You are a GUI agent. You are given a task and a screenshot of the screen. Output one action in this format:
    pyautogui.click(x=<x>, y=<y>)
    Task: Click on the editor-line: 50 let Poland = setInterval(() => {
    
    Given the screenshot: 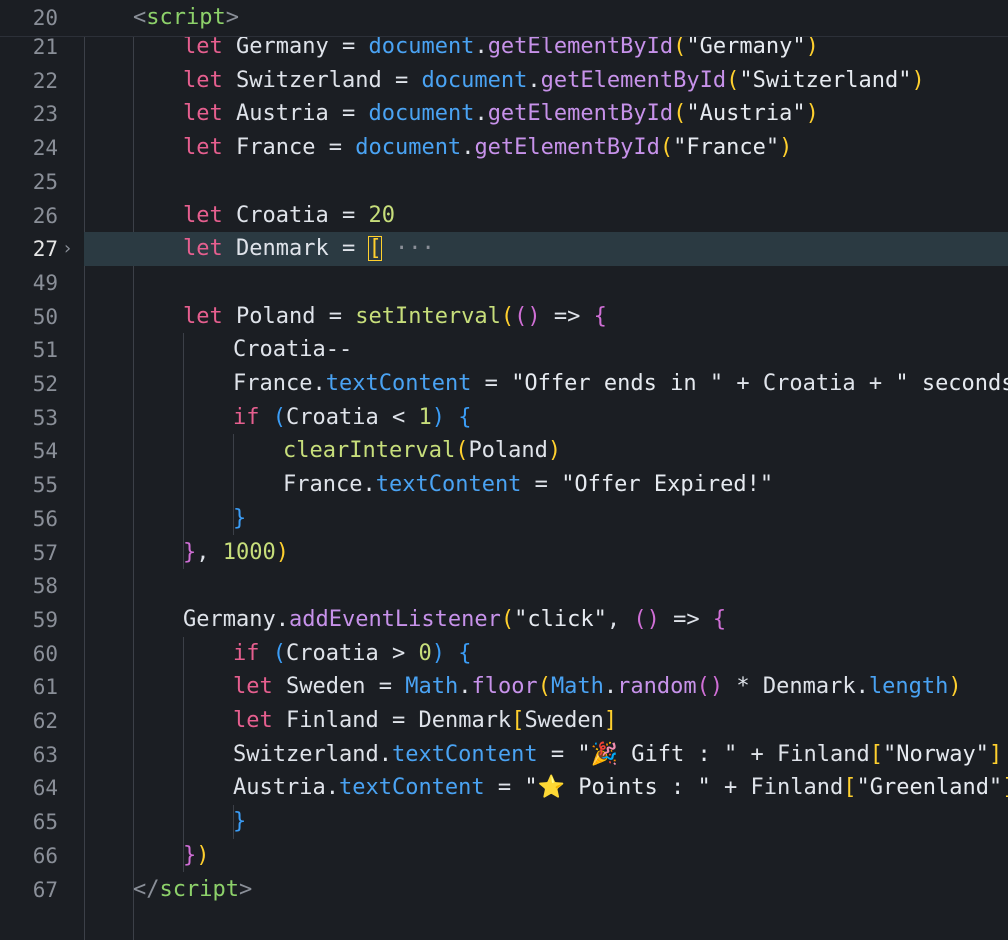 What is the action you would take?
    pyautogui.click(x=504, y=317)
    